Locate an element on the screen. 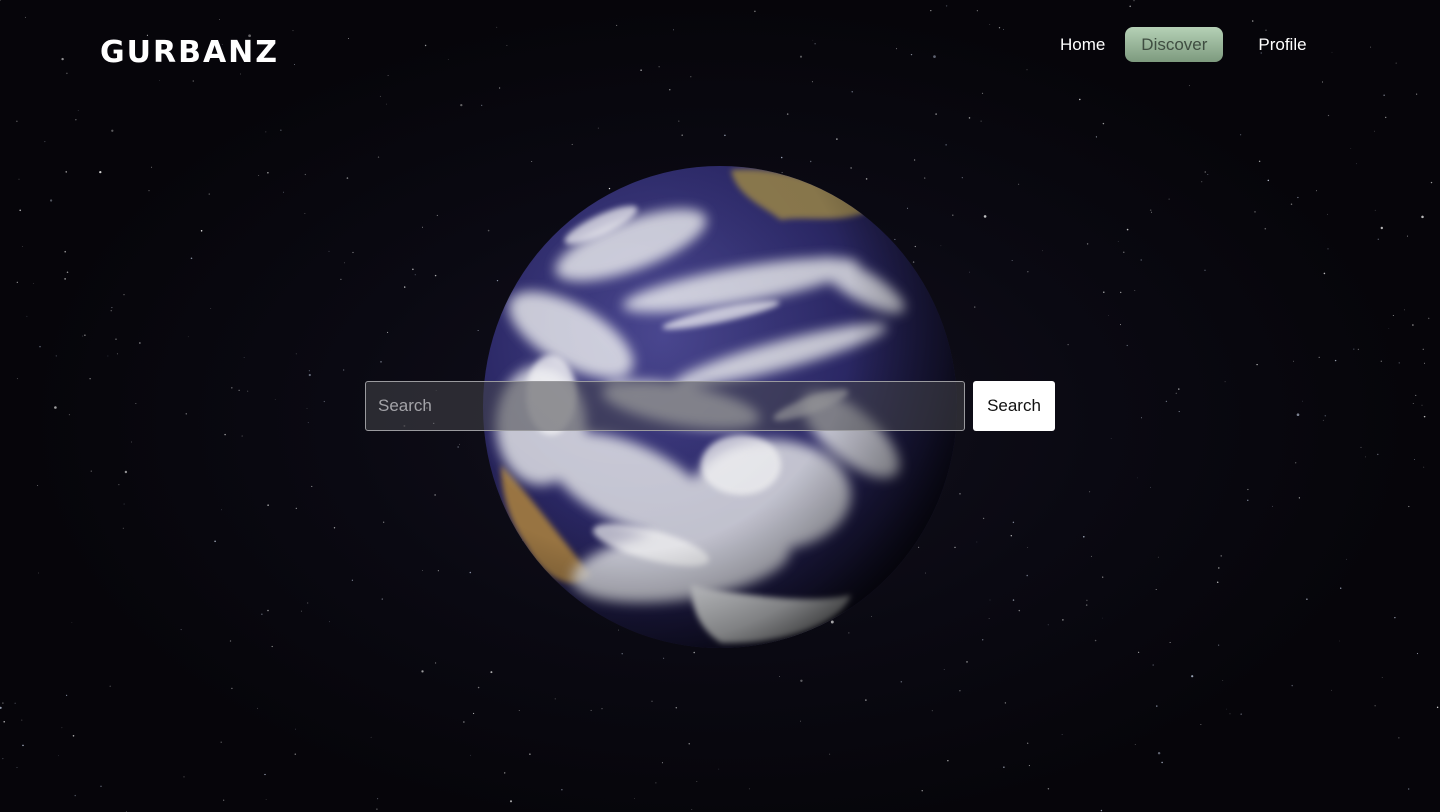 Image resolution: width=1440 pixels, height=812 pixels. search-input is located at coordinates (665, 406).